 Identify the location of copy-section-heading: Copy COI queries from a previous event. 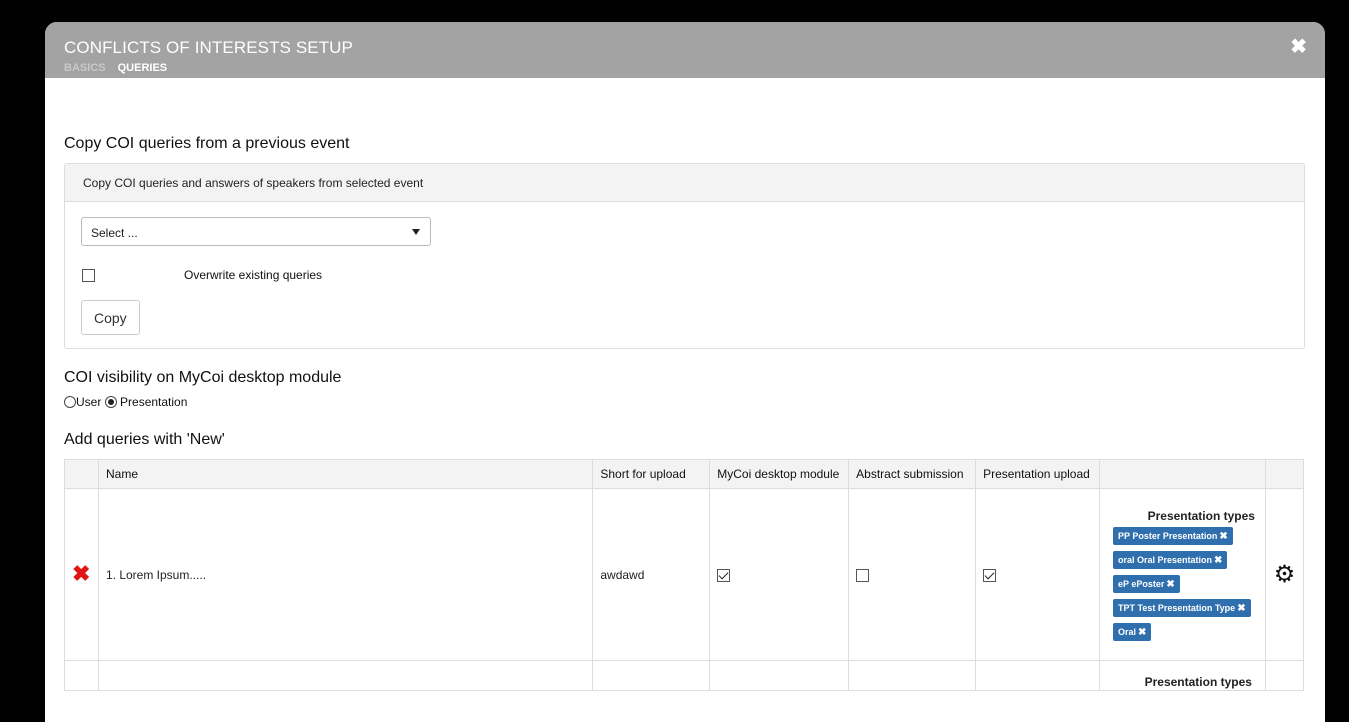
(207, 143).